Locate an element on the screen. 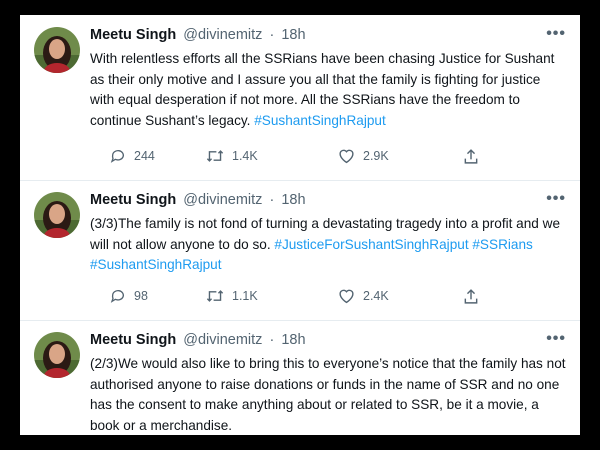 The height and width of the screenshot is (450, 600). retweet-button: 1.1K is located at coordinates (232, 296).